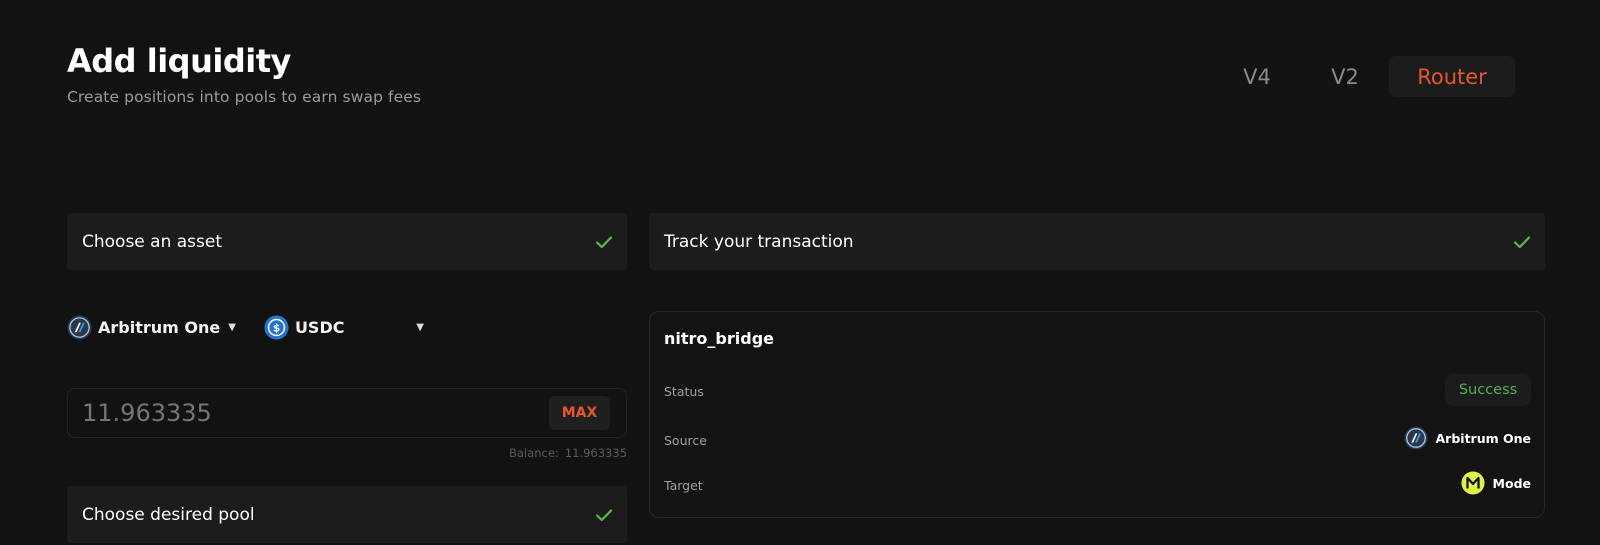 Image resolution: width=1600 pixels, height=545 pixels. What do you see at coordinates (595, 453) in the screenshot?
I see `balance-value: 11.963335` at bounding box center [595, 453].